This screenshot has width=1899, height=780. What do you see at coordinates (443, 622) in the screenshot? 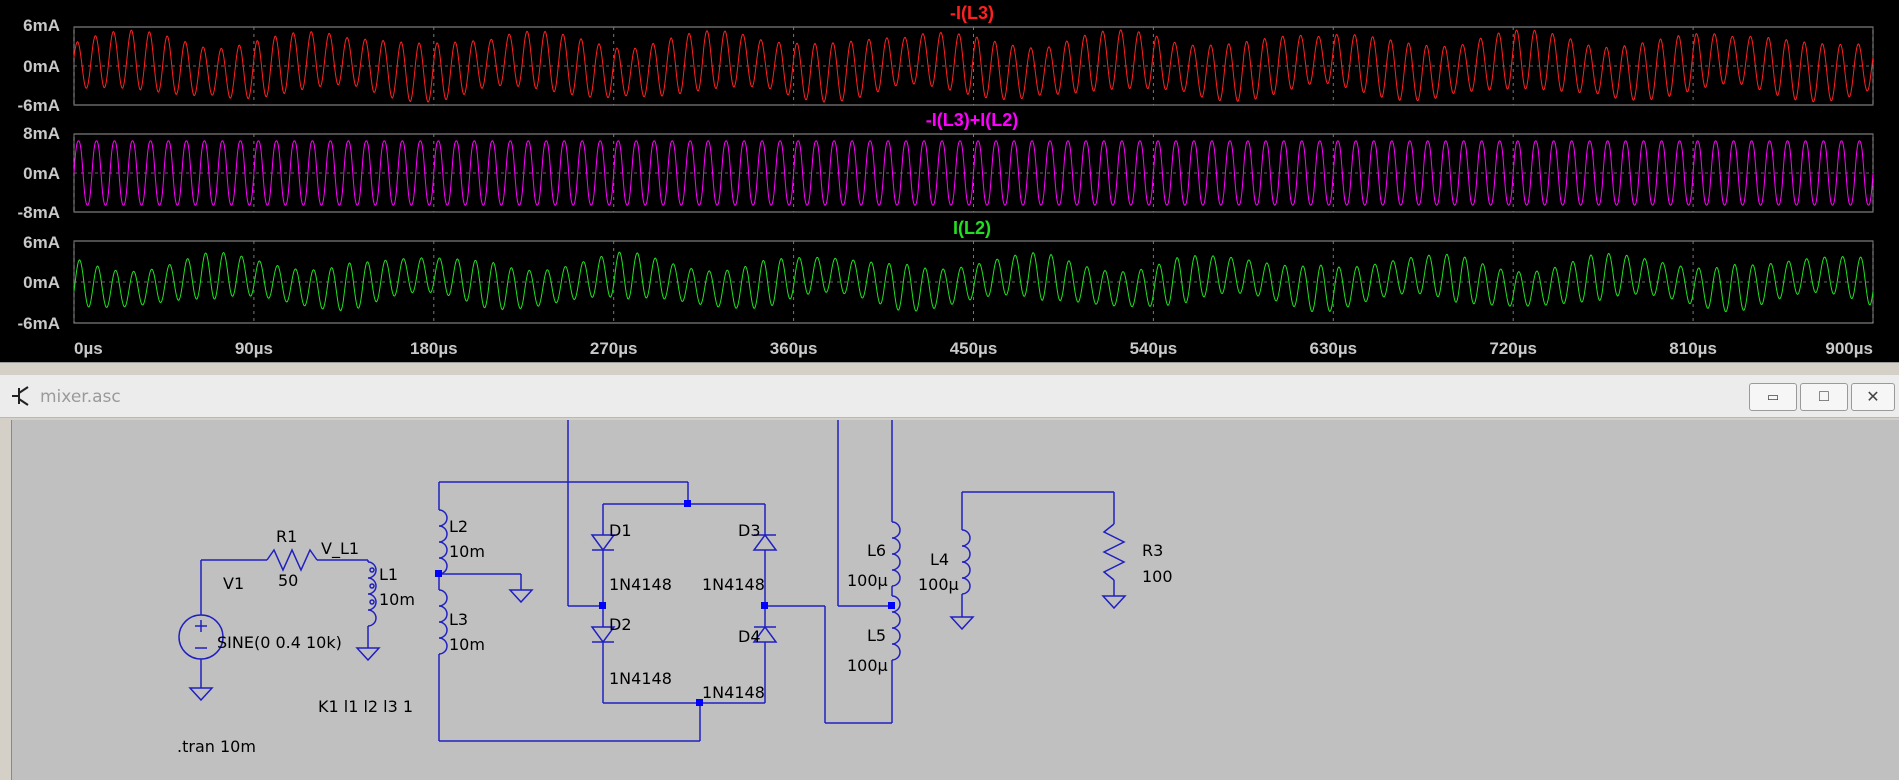
I see `inductor-l3` at bounding box center [443, 622].